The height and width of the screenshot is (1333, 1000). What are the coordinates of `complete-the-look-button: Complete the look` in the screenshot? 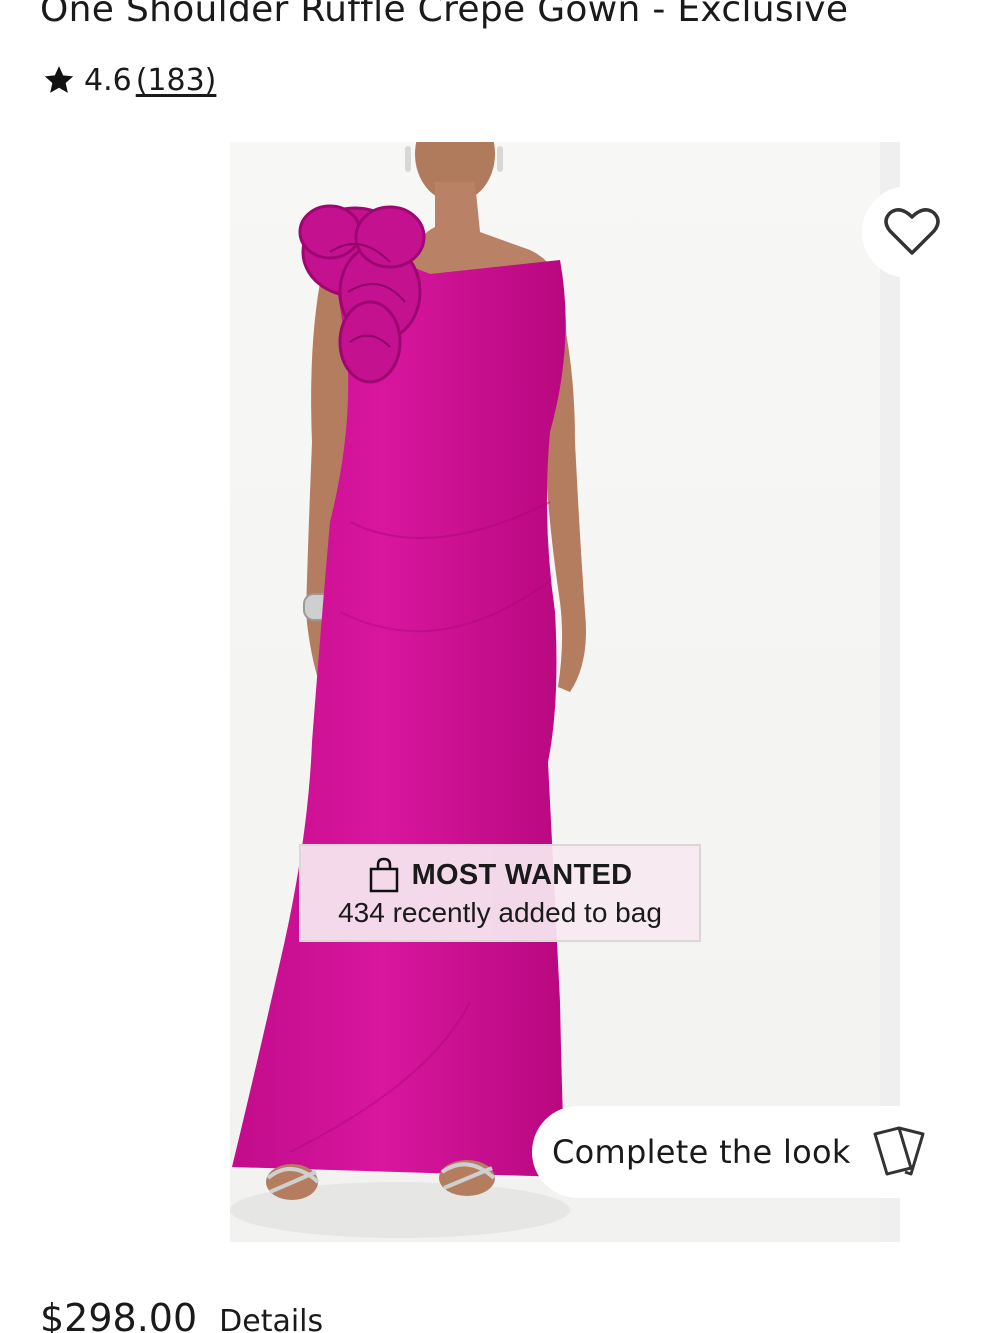 It's located at (766, 1152).